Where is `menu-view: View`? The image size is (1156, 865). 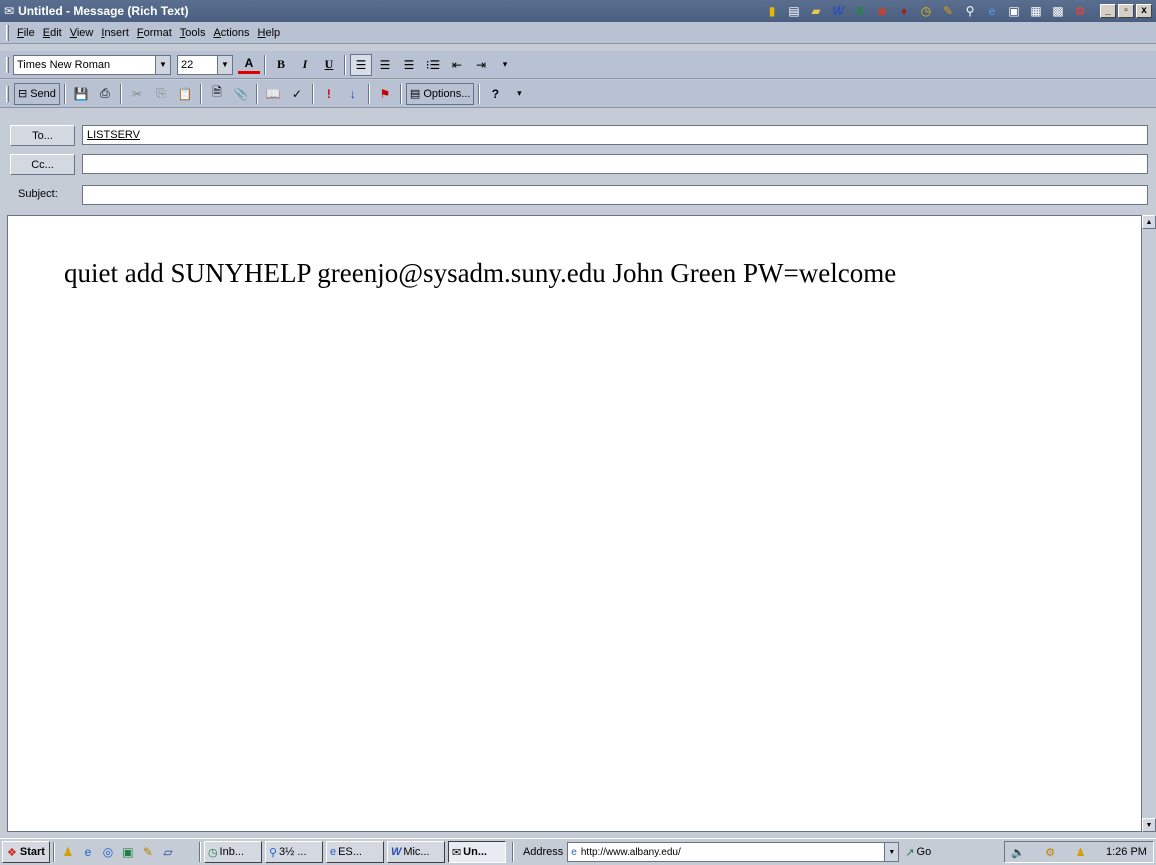
menu-view: View is located at coordinates (82, 33).